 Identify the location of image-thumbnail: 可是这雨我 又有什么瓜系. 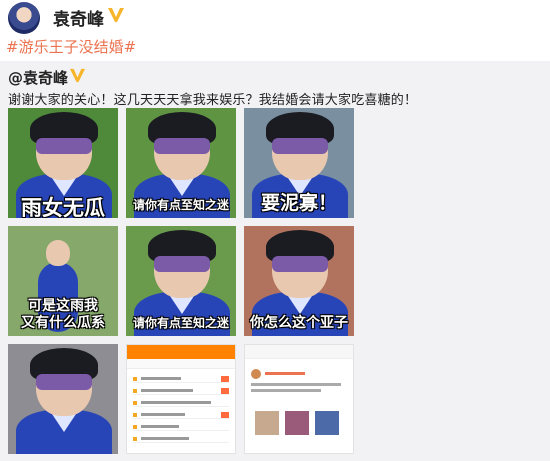
(63, 281).